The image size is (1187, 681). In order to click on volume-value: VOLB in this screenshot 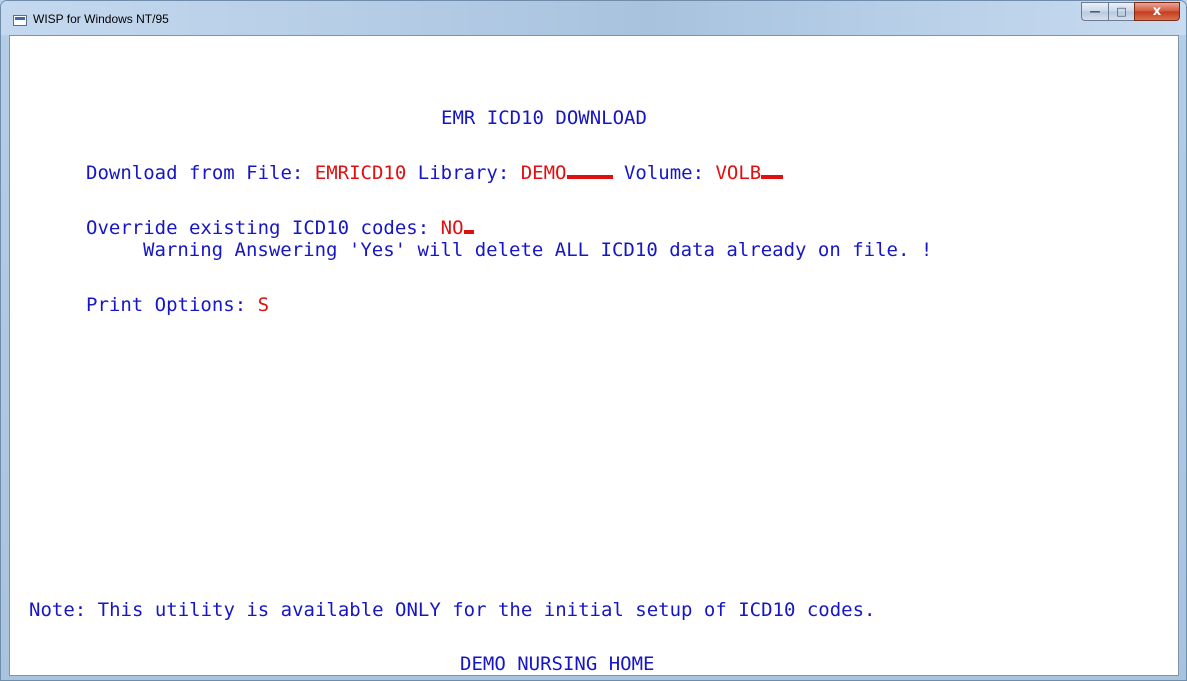, I will do `click(738, 173)`.